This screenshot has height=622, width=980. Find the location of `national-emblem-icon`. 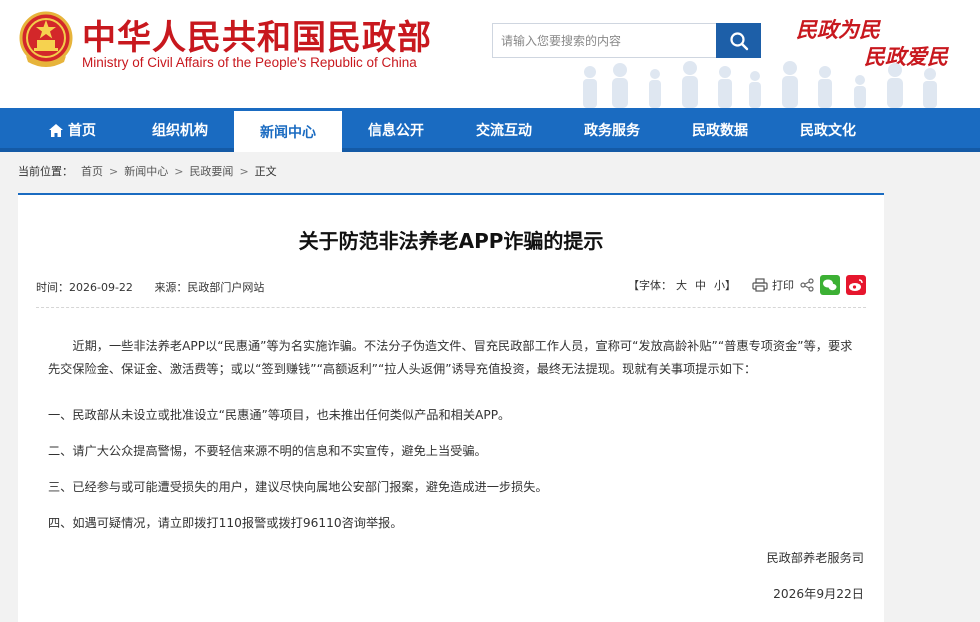

national-emblem-icon is located at coordinates (46, 40).